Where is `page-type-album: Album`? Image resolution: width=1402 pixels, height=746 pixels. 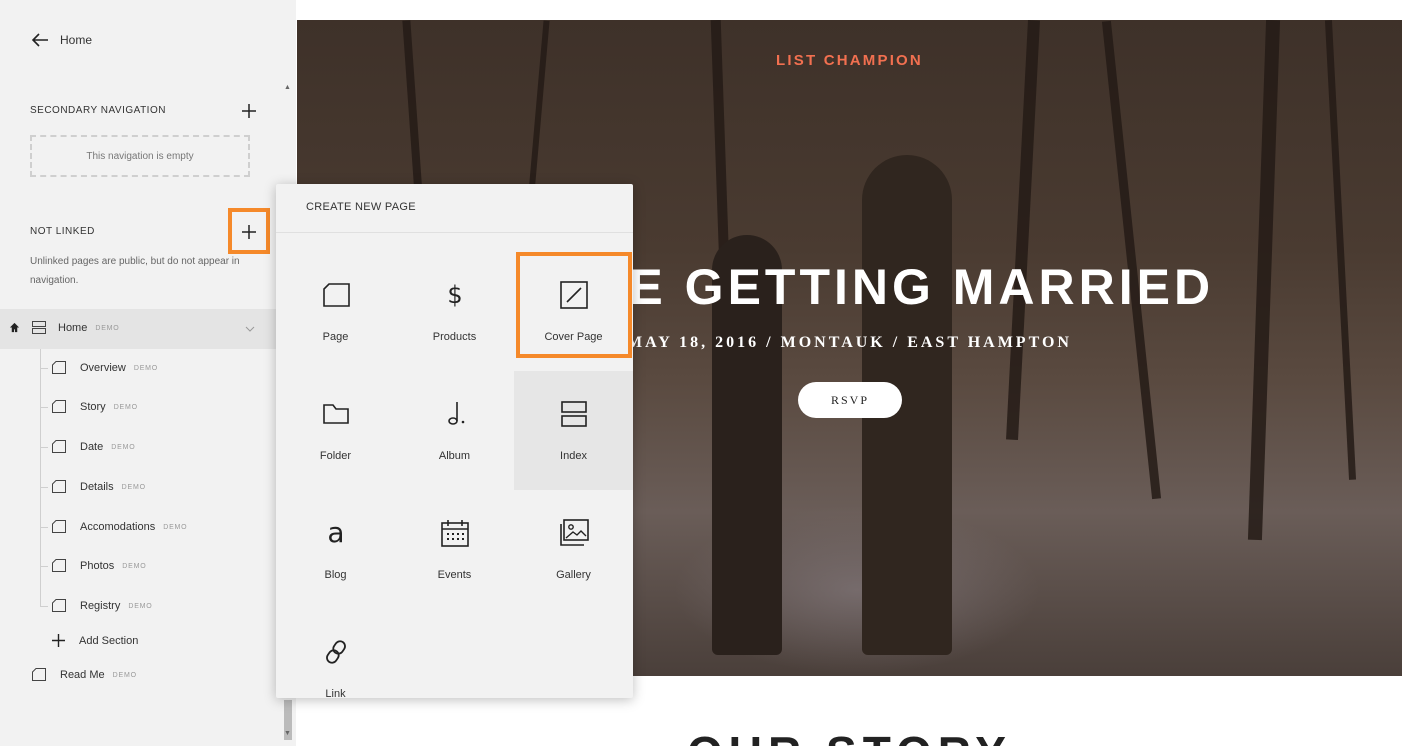 page-type-album: Album is located at coordinates (454, 430).